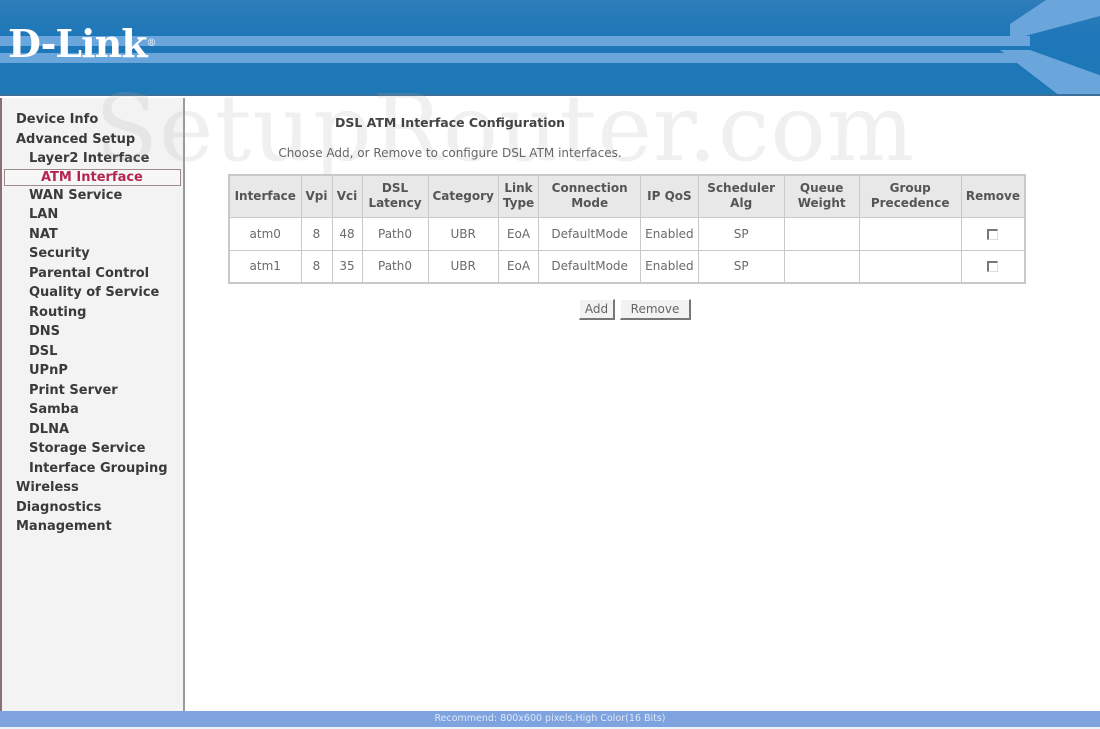  I want to click on sidebar-item-dns: DNS, so click(92, 332).